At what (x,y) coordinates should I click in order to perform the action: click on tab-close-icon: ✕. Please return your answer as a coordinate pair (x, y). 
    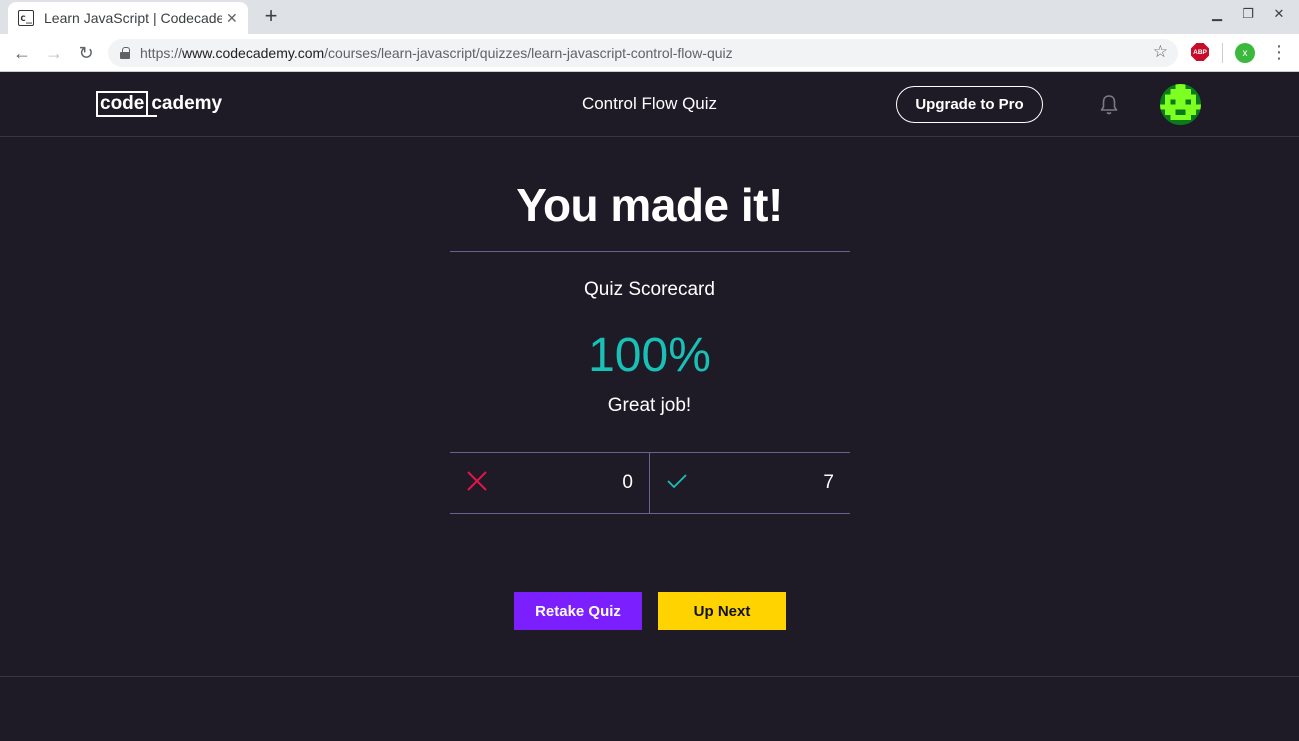
    Looking at the image, I should click on (232, 18).